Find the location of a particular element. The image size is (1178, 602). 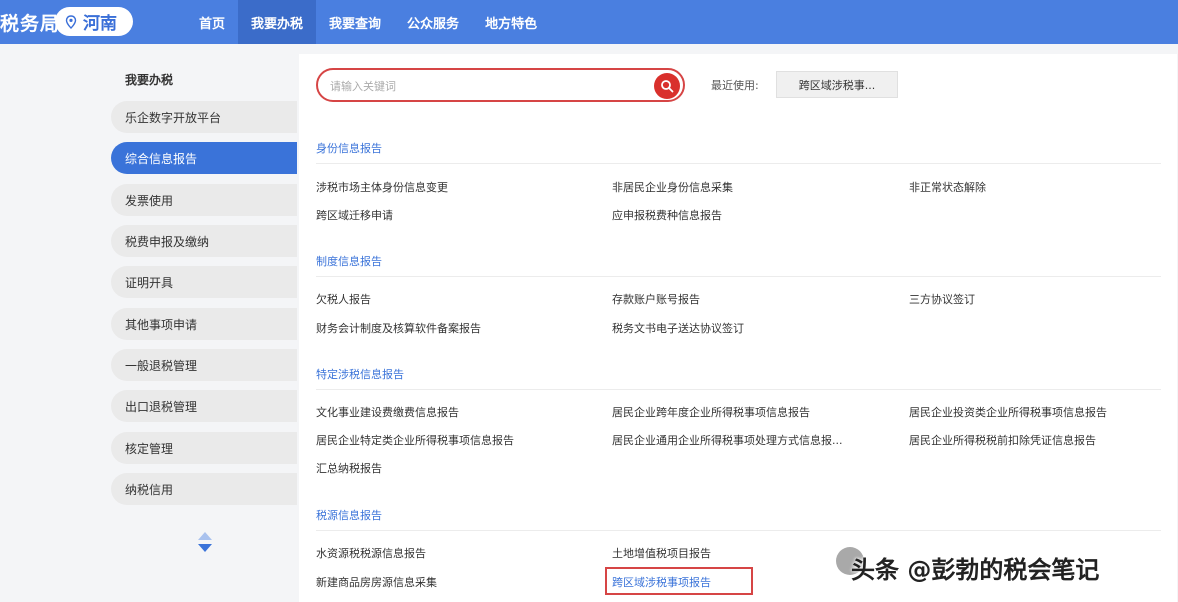

link-new-housing-info: 新建商品房房源信息采集 is located at coordinates (376, 582).